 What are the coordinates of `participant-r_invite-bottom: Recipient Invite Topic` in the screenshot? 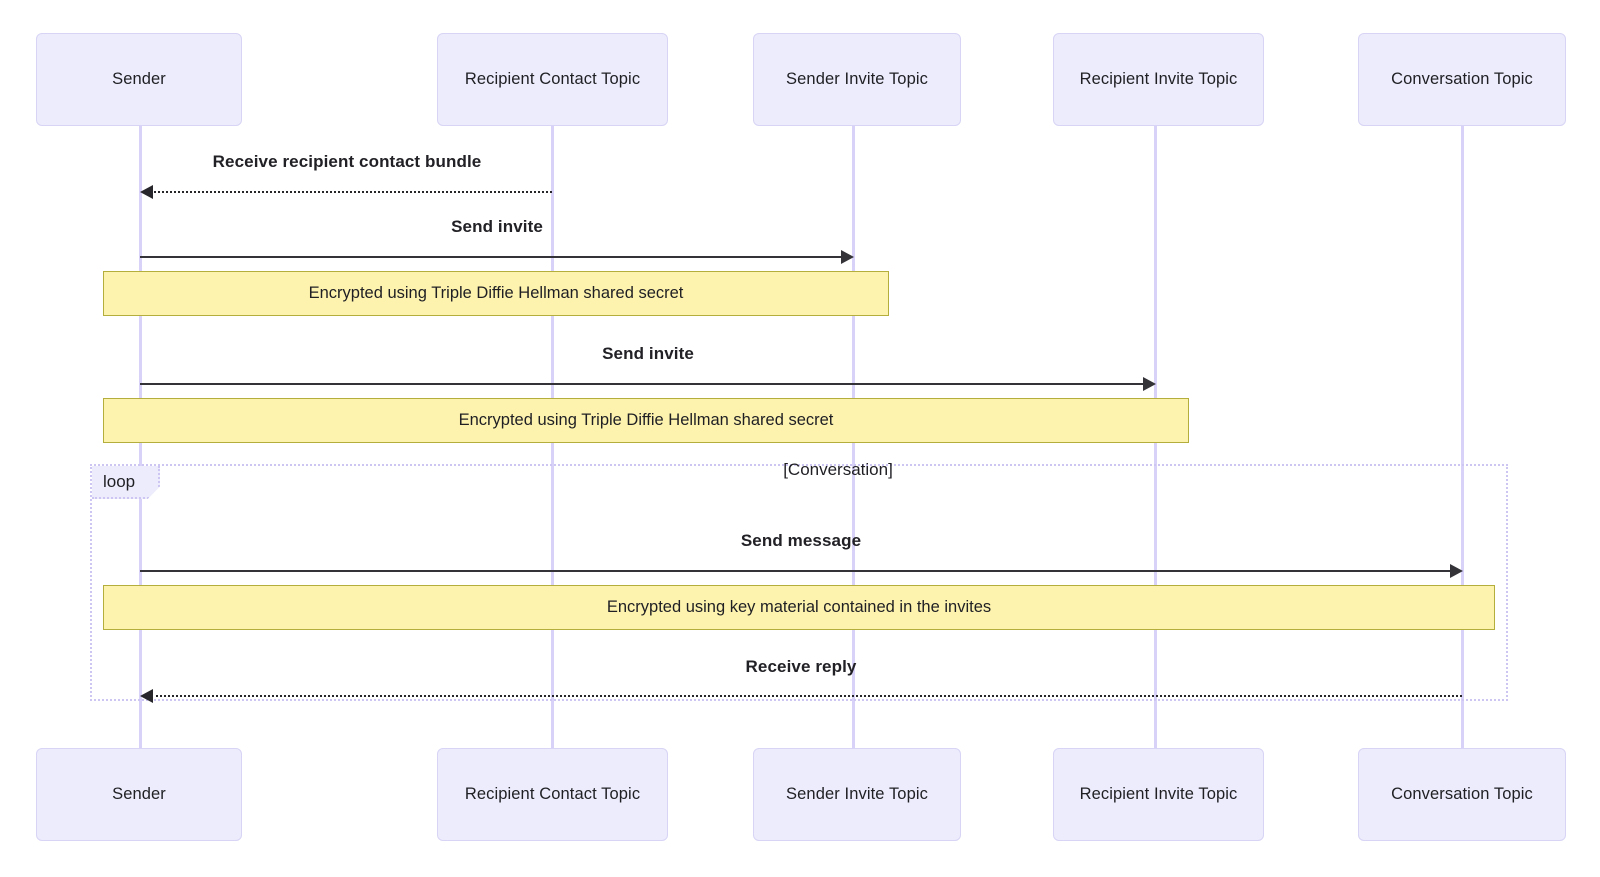 It's located at (1158, 794).